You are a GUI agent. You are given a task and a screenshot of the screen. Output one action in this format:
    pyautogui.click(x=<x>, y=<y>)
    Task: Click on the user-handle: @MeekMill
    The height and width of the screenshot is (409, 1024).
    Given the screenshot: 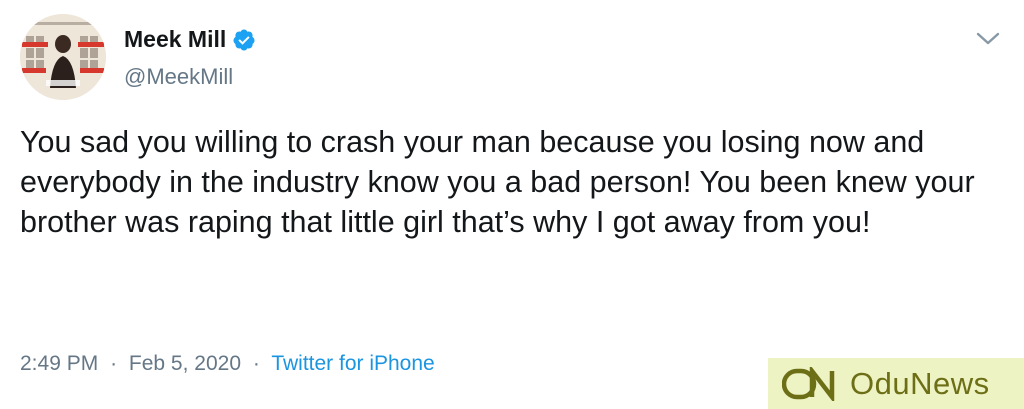 What is the action you would take?
    pyautogui.click(x=178, y=77)
    